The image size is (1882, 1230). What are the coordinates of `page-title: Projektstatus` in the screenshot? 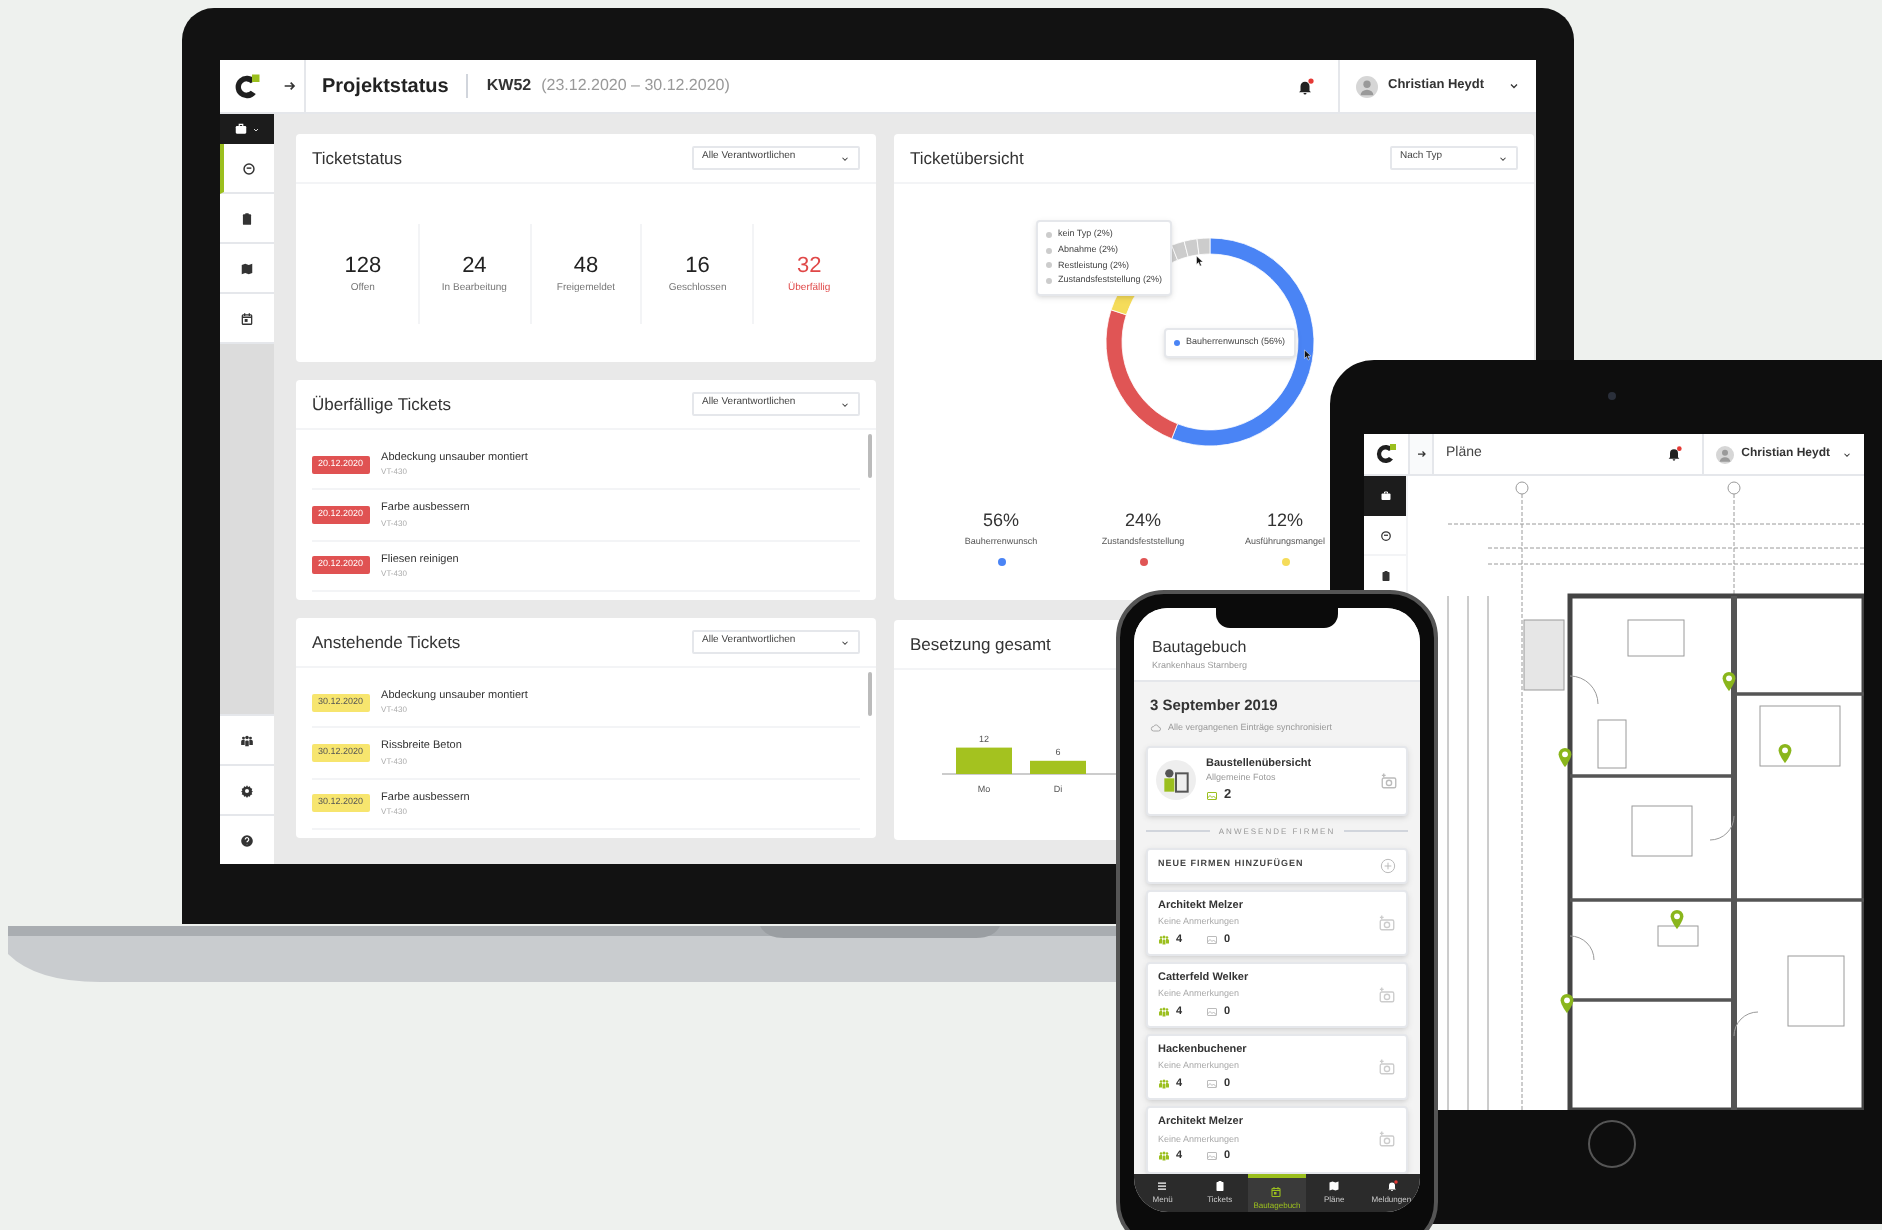 It's located at (385, 87).